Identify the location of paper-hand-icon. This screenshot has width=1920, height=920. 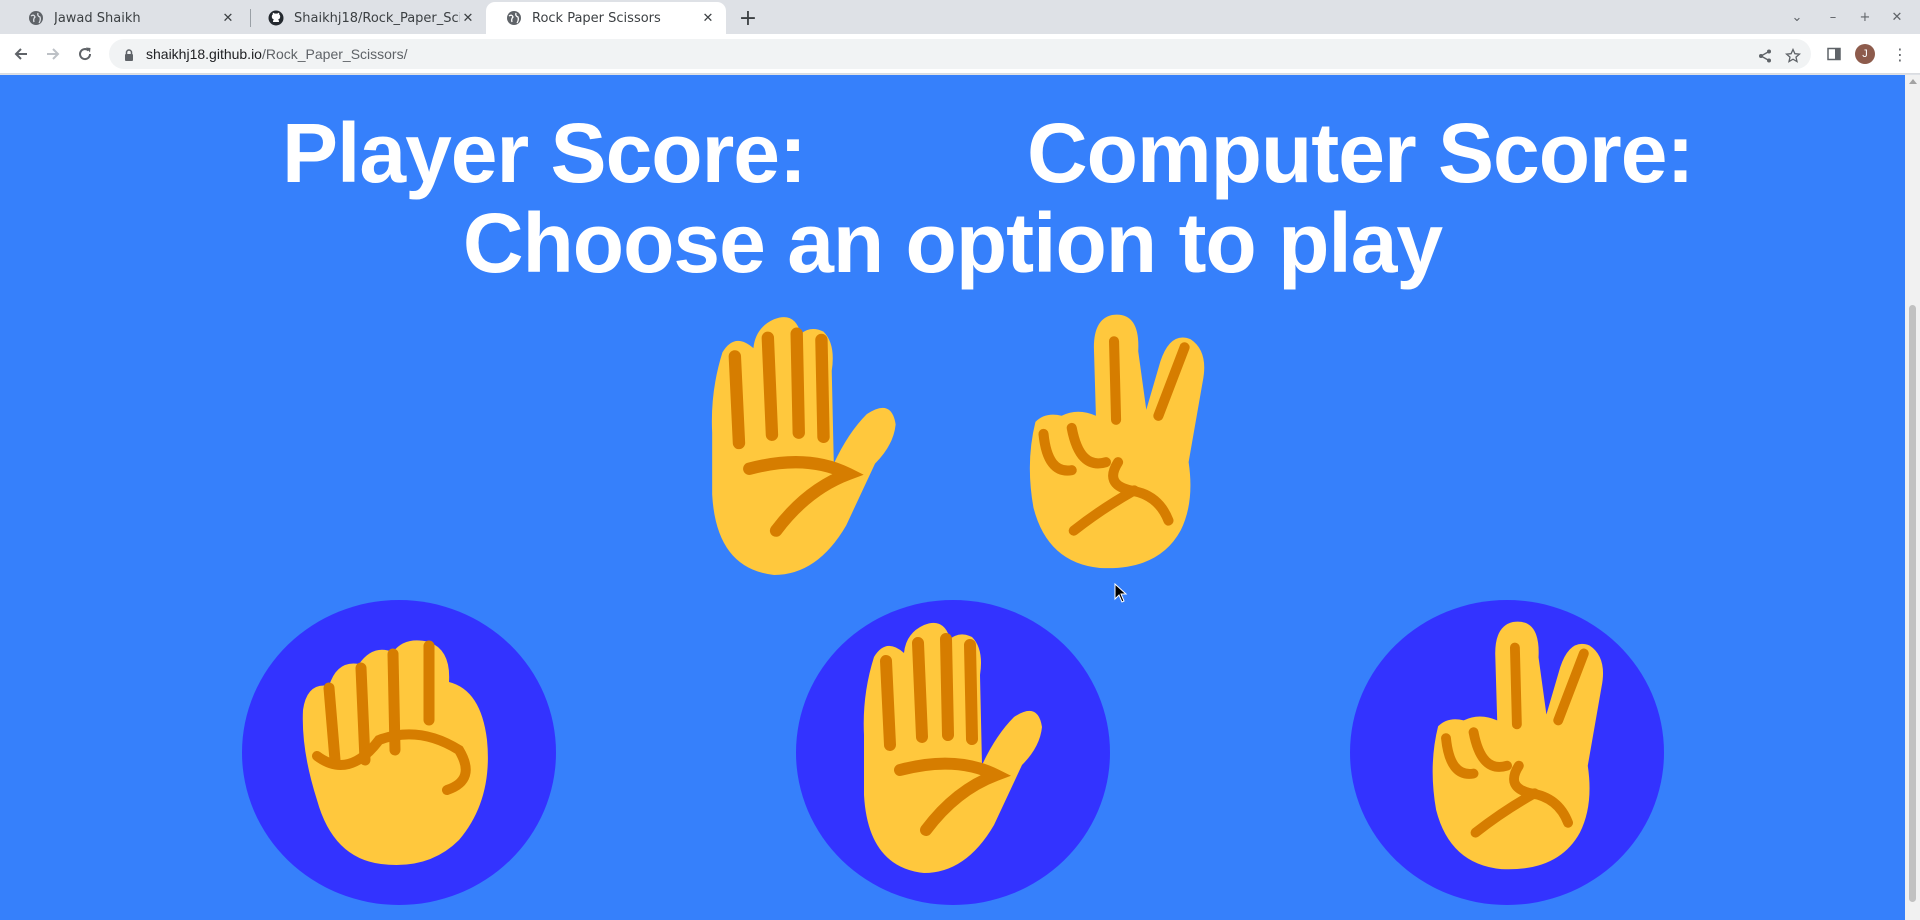
(956, 747).